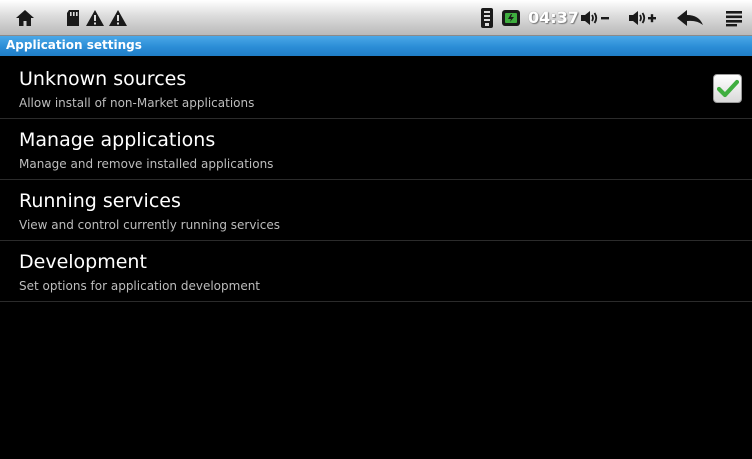 The width and height of the screenshot is (752, 459). I want to click on status-bar: 04:37, so click(376, 18).